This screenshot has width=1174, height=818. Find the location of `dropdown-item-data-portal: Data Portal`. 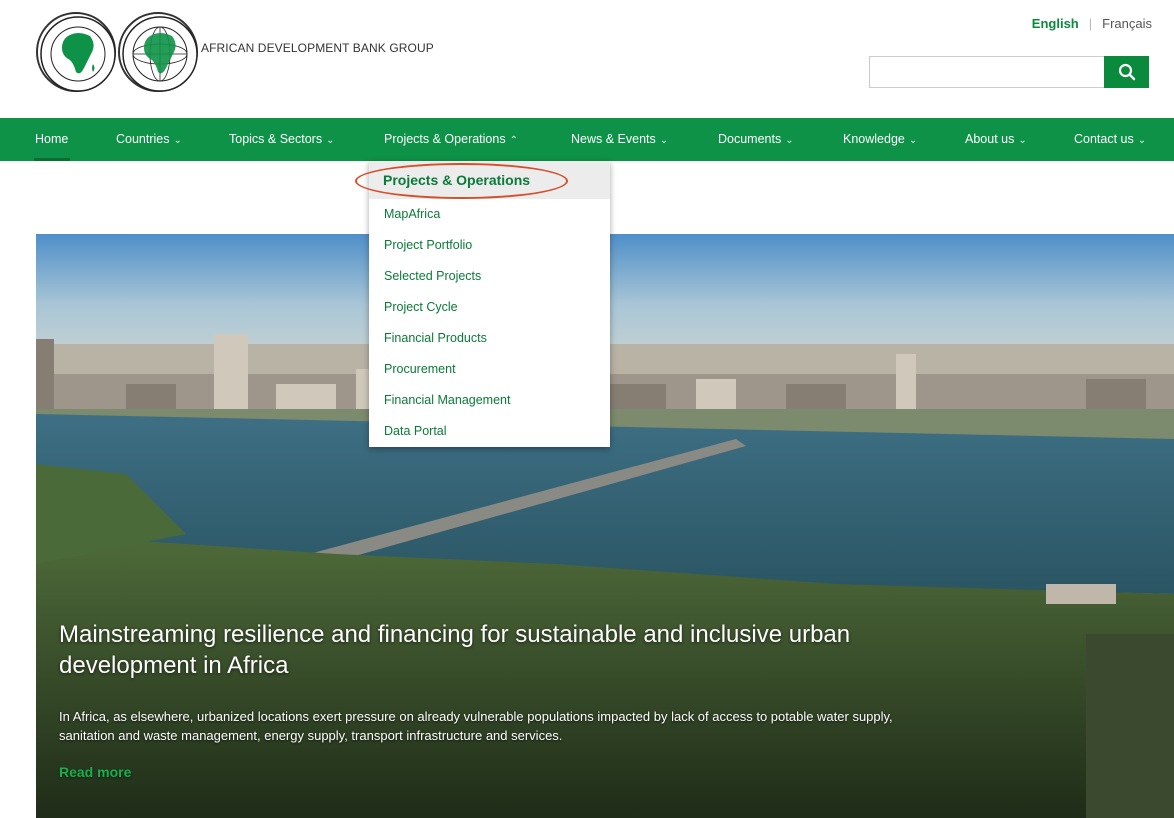

dropdown-item-data-portal: Data Portal is located at coordinates (489, 431).